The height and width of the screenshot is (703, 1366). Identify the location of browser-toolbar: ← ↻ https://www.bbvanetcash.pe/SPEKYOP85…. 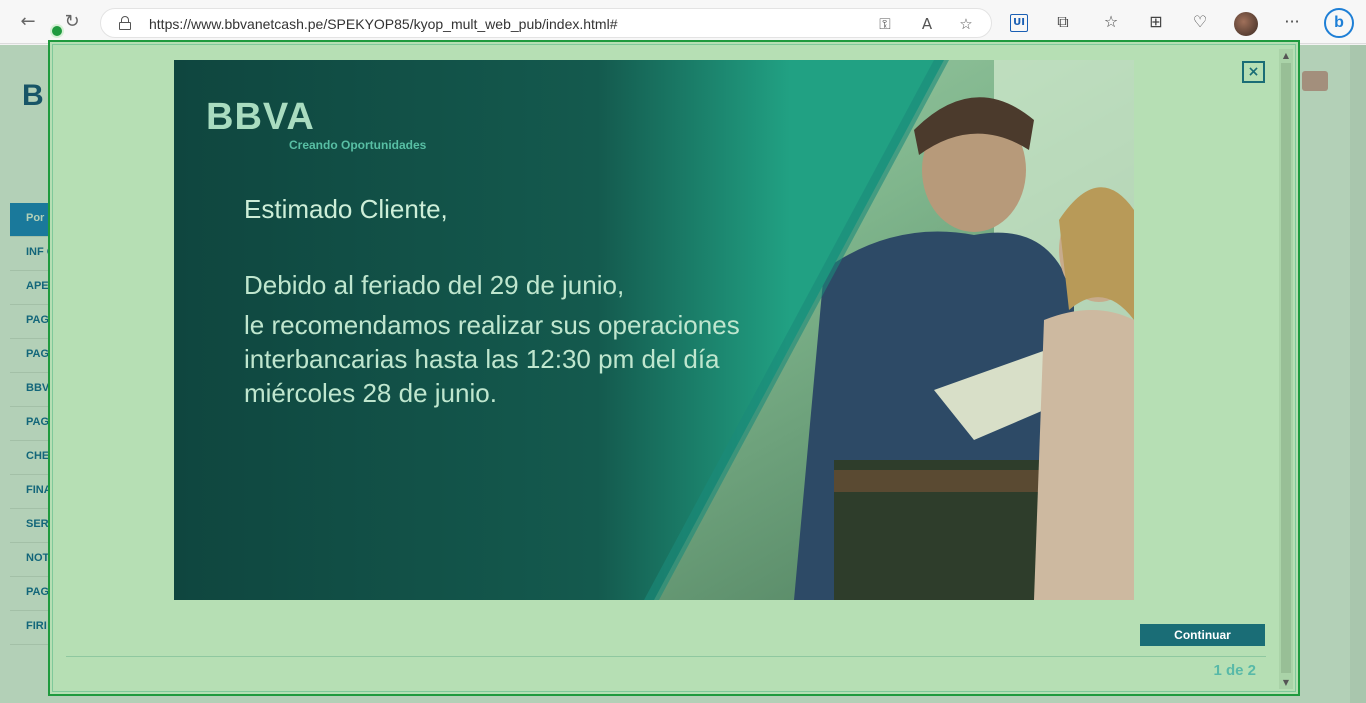
(683, 22).